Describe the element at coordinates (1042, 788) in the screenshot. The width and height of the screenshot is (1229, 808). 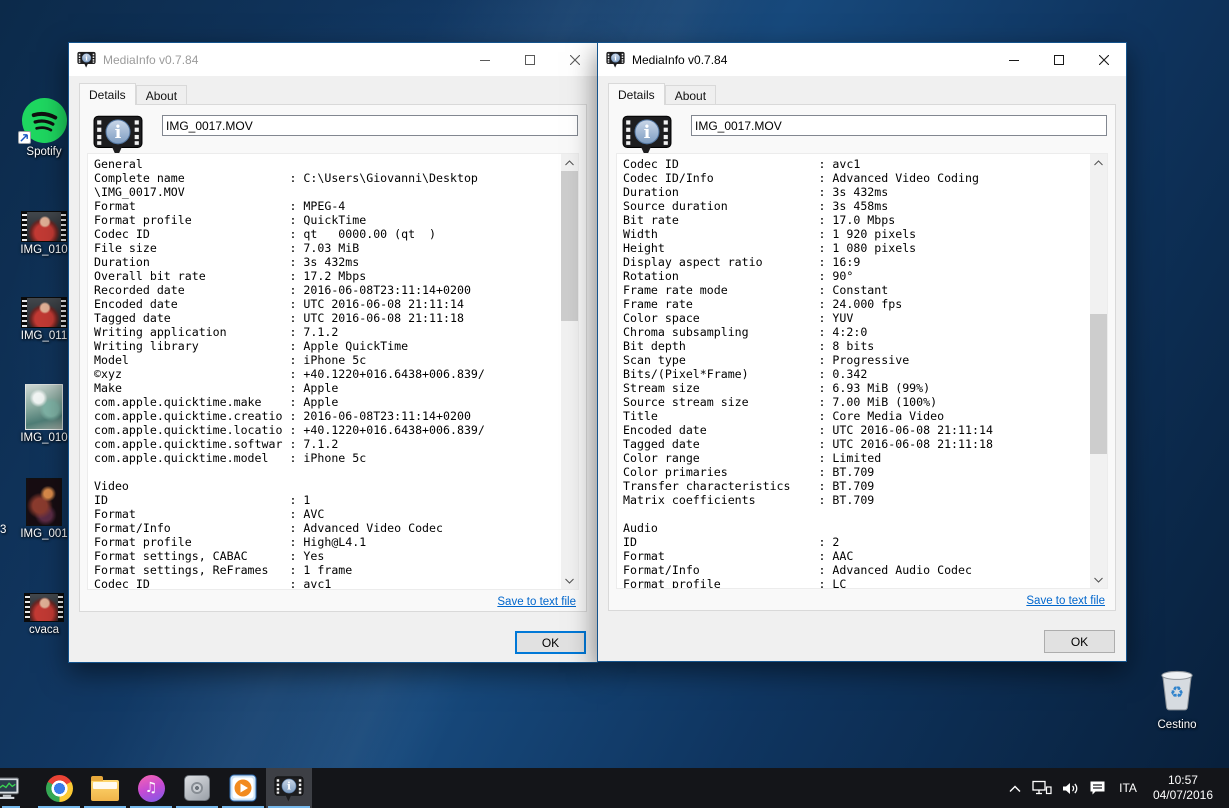
I see `tray-network-icon` at that location.